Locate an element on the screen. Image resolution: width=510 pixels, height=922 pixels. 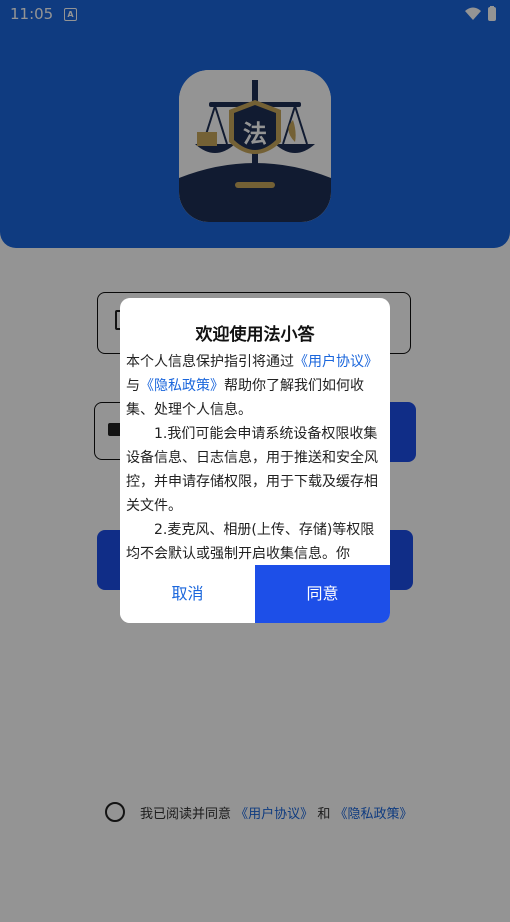
dialog-user-agreement-link: 《用户协议》 is located at coordinates (336, 362).